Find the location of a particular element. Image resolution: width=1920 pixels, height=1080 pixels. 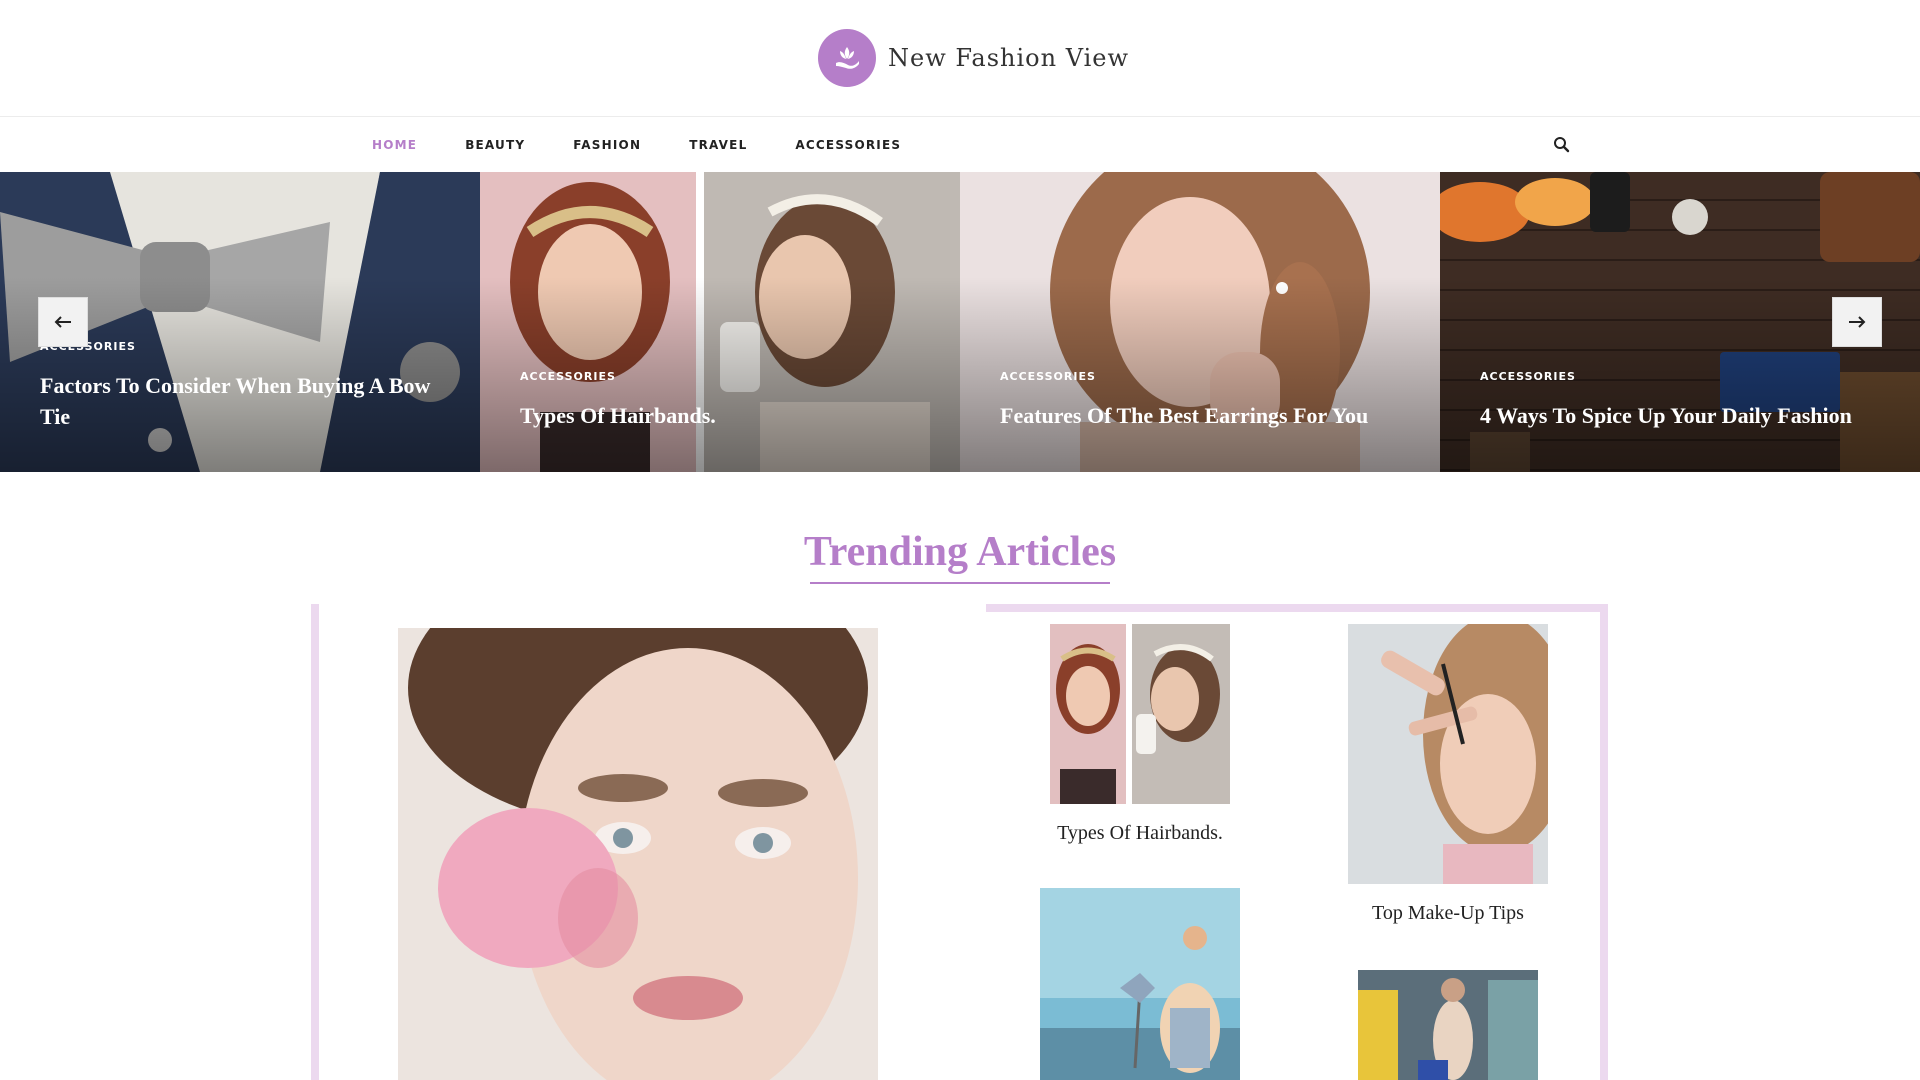

nav-item-home: HOME is located at coordinates (394, 145).